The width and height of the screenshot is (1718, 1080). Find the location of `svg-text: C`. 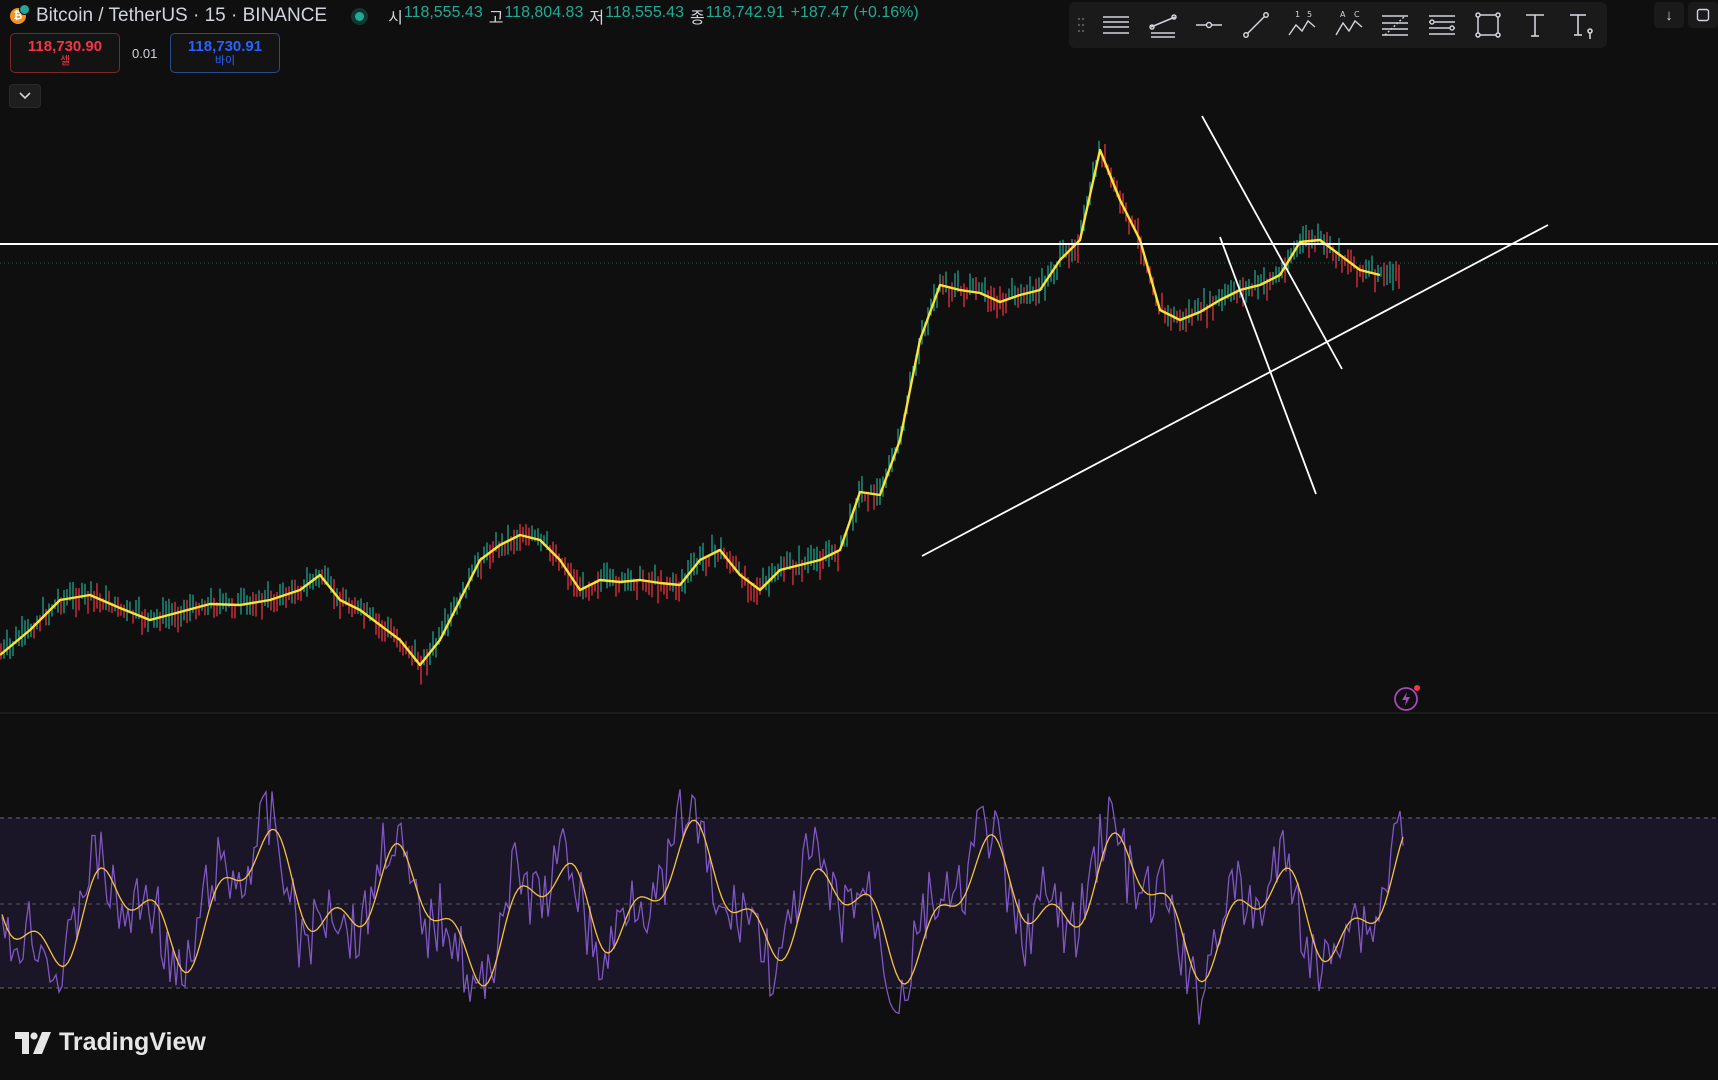

svg-text: C is located at coordinates (1357, 14).